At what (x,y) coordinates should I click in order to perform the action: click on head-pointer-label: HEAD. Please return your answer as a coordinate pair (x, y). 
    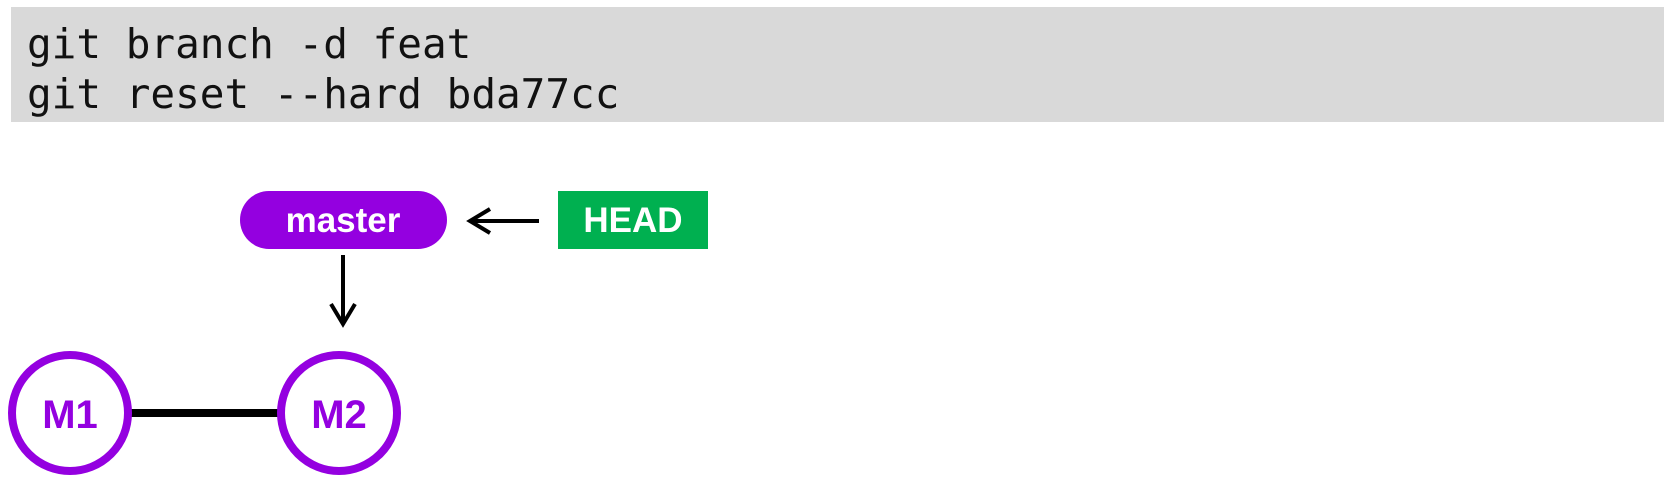
    Looking at the image, I should click on (633, 220).